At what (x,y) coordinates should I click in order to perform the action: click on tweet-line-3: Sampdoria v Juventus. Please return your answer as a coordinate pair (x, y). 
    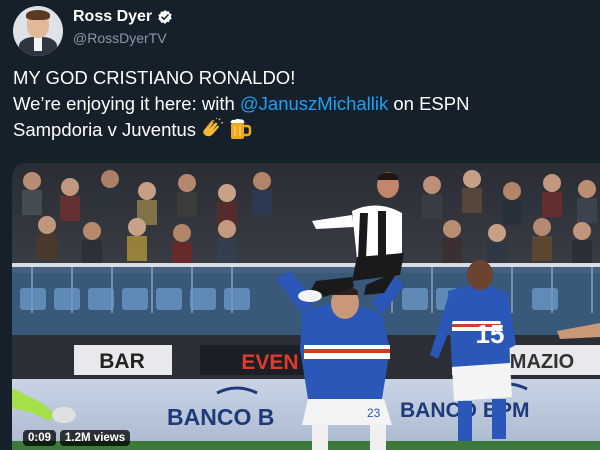
    Looking at the image, I should click on (300, 130).